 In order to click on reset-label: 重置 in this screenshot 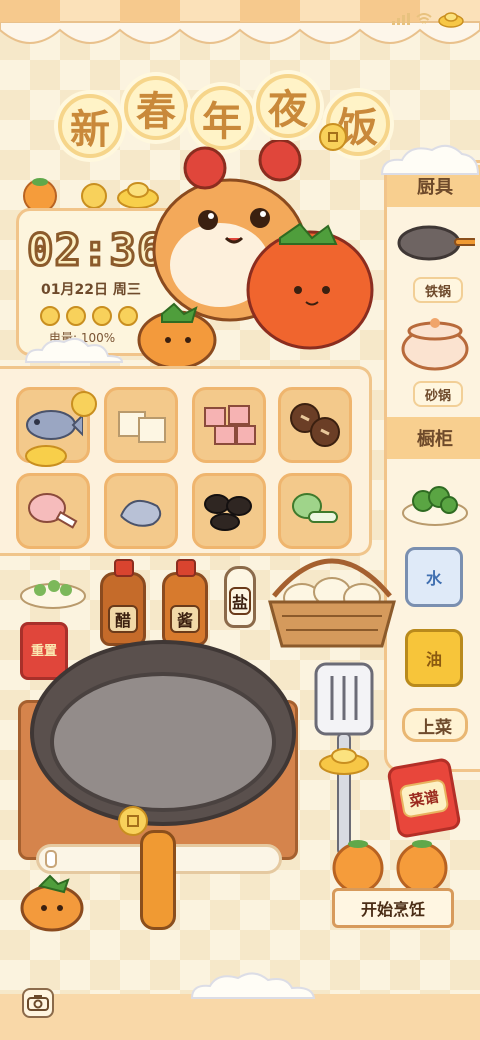, I will do `click(43, 651)`.